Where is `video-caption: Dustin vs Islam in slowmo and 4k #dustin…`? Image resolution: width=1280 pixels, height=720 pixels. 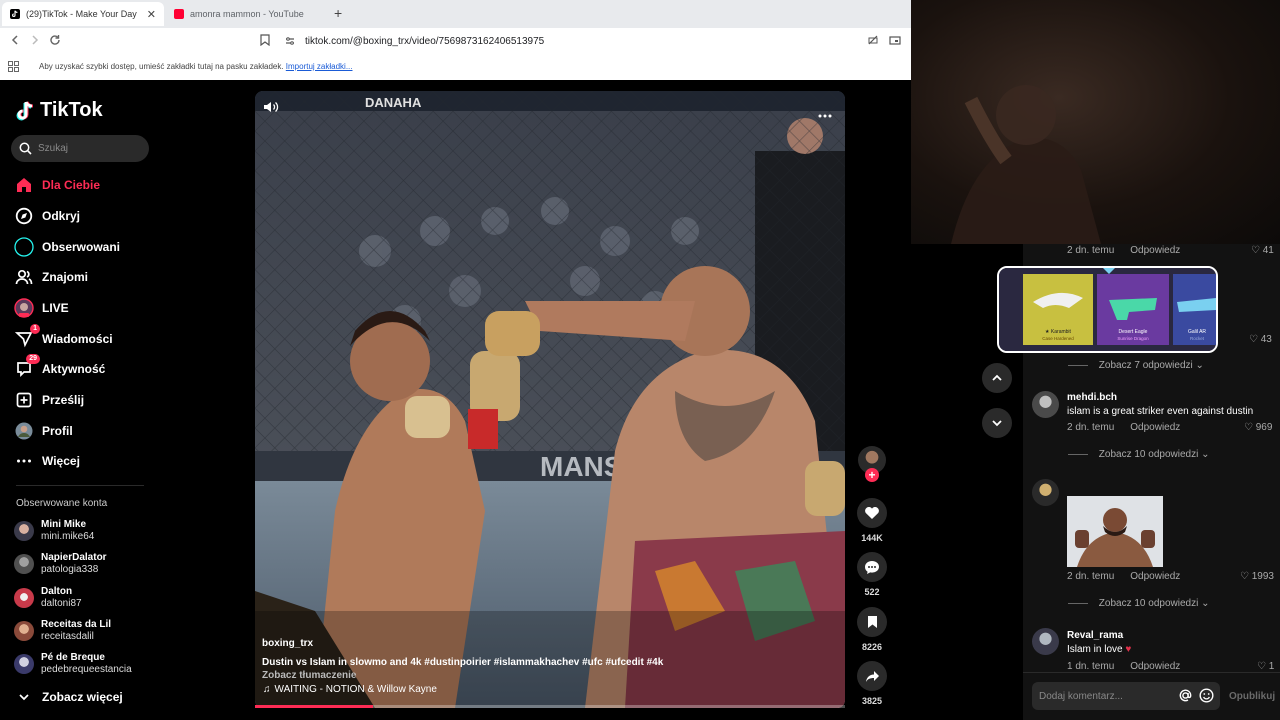
video-caption: Dustin vs Islam in slowmo and 4k #dustin… is located at coordinates (463, 662).